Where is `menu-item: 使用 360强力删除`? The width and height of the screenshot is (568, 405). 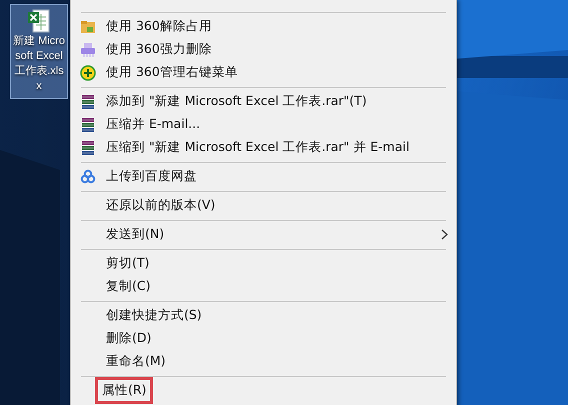 menu-item: 使用 360强力删除 is located at coordinates (159, 49).